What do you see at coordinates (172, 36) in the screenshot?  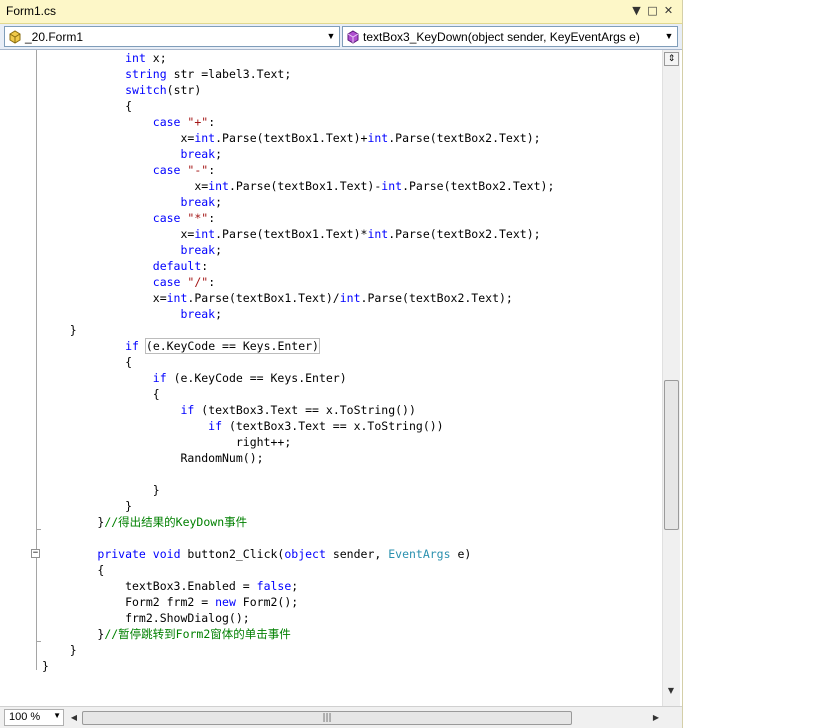 I see `type-selector: _20.Form1 ▼` at bounding box center [172, 36].